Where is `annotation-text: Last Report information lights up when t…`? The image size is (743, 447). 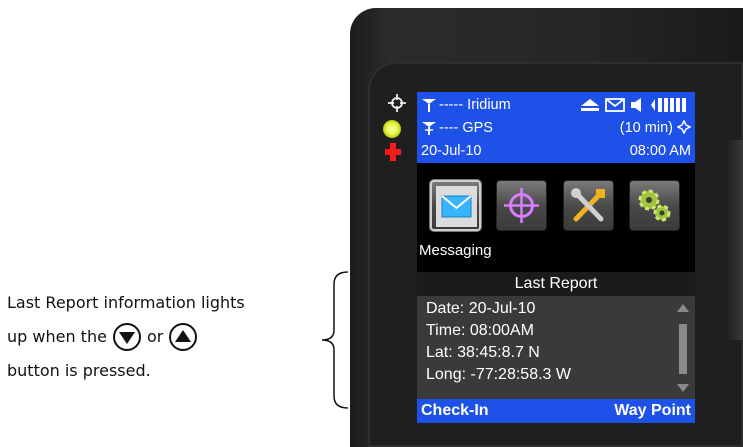 annotation-text: Last Report information lights up when t… is located at coordinates (157, 337).